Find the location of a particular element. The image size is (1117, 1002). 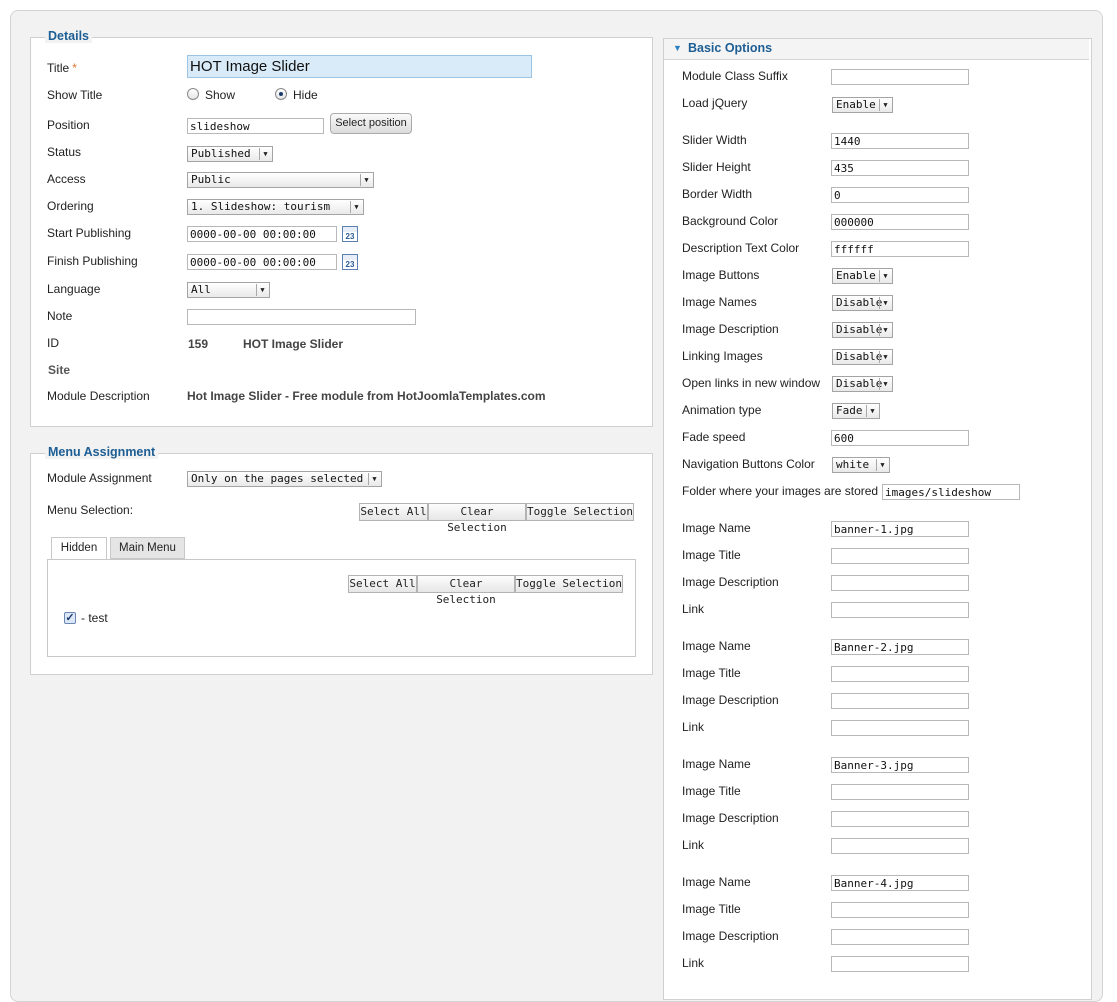

image-3-description-label: Image Description is located at coordinates (730, 818).